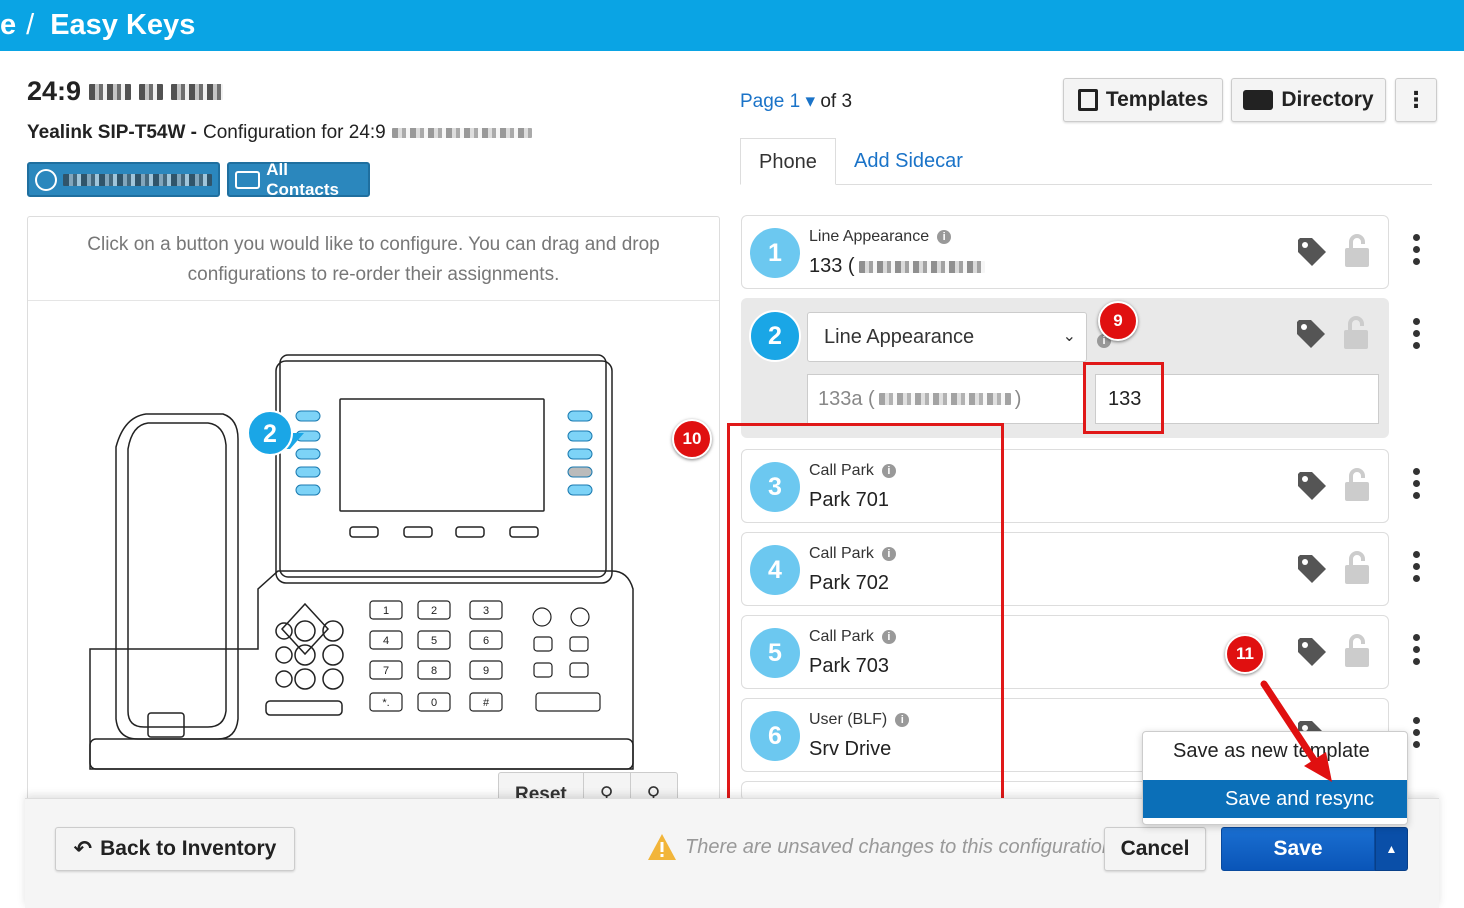  I want to click on keypad-key-label: #, so click(486, 703).